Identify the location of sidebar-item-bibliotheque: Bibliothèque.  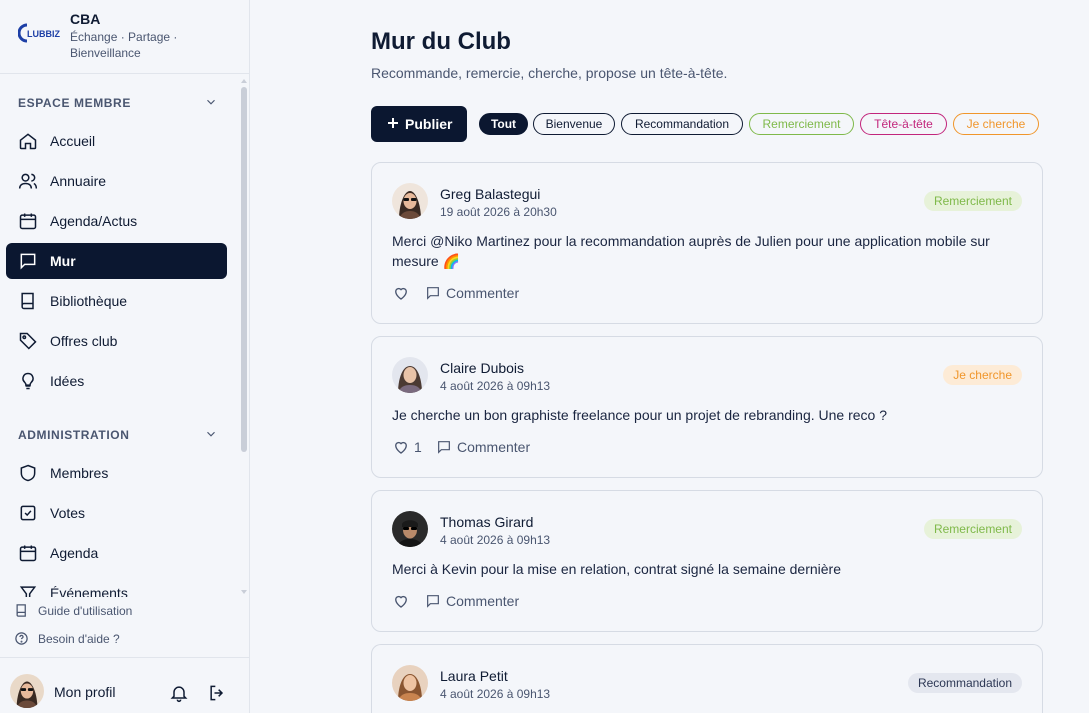
(116, 301).